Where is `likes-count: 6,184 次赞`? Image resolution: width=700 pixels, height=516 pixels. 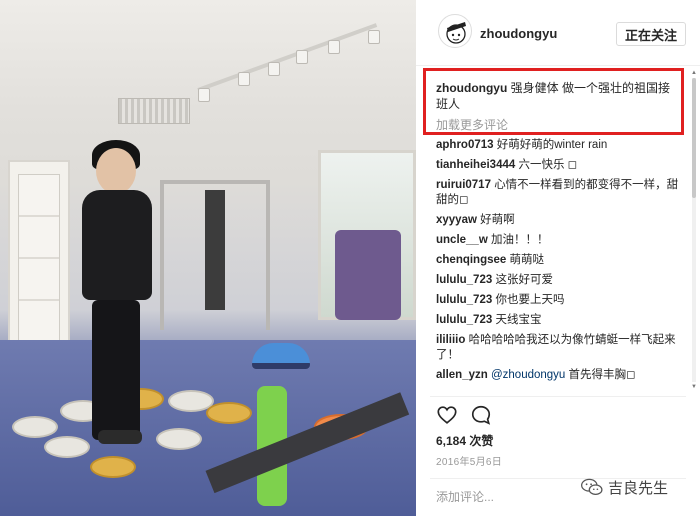
likes-count: 6,184 次赞 is located at coordinates (465, 441).